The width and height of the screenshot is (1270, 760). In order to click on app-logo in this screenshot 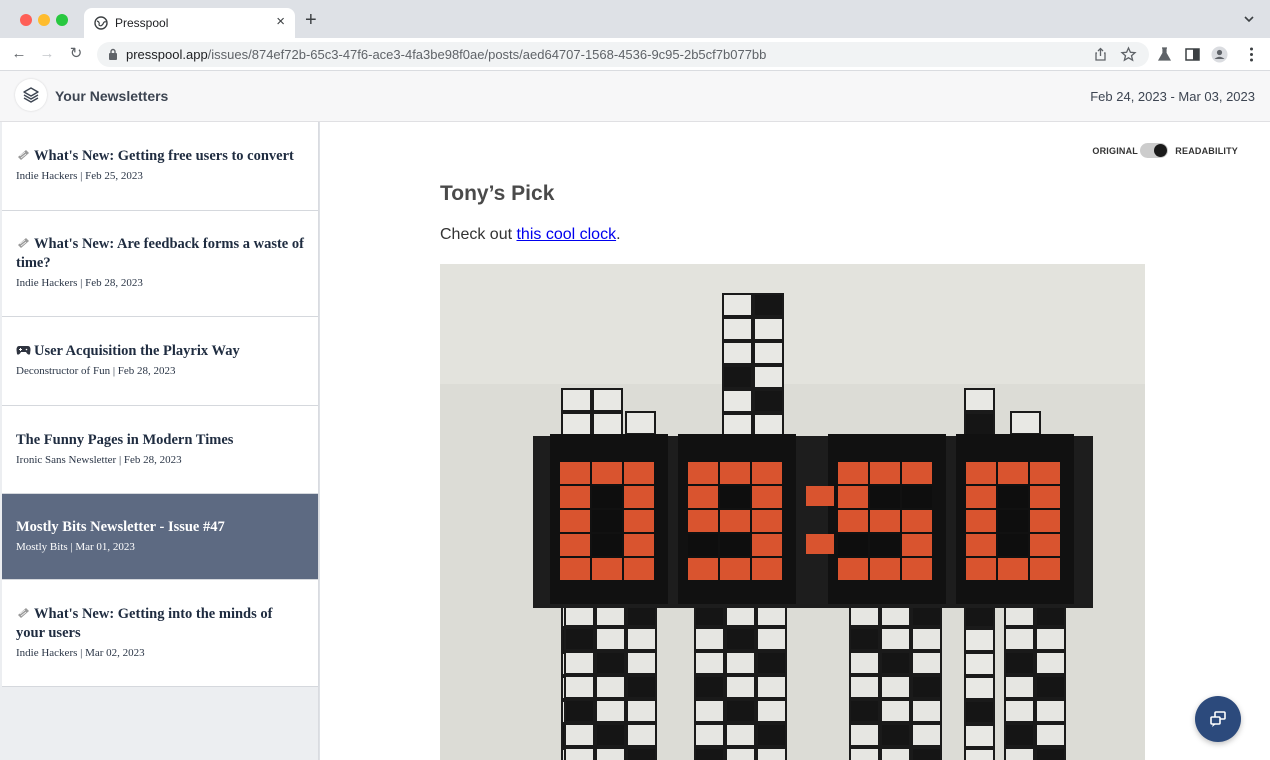, I will do `click(31, 95)`.